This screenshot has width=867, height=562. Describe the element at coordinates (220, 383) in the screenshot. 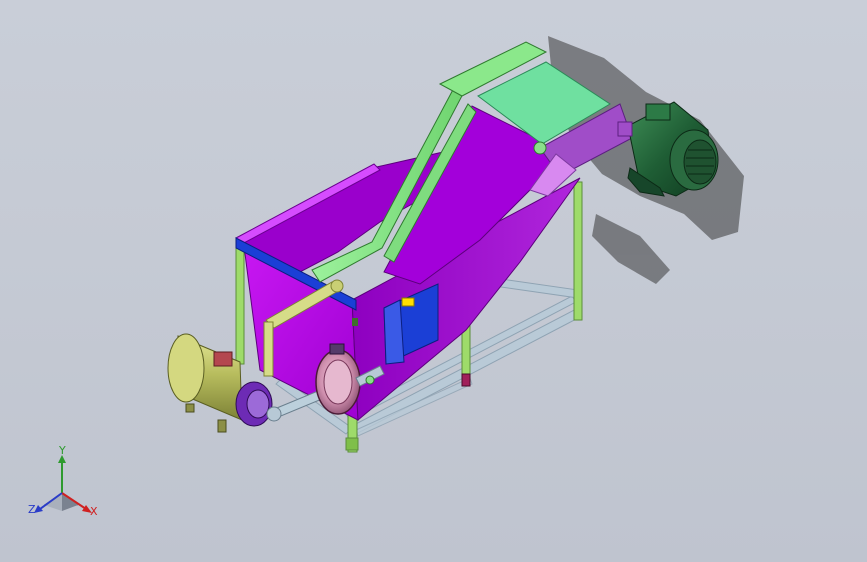

I see `centrifugal-pump` at that location.